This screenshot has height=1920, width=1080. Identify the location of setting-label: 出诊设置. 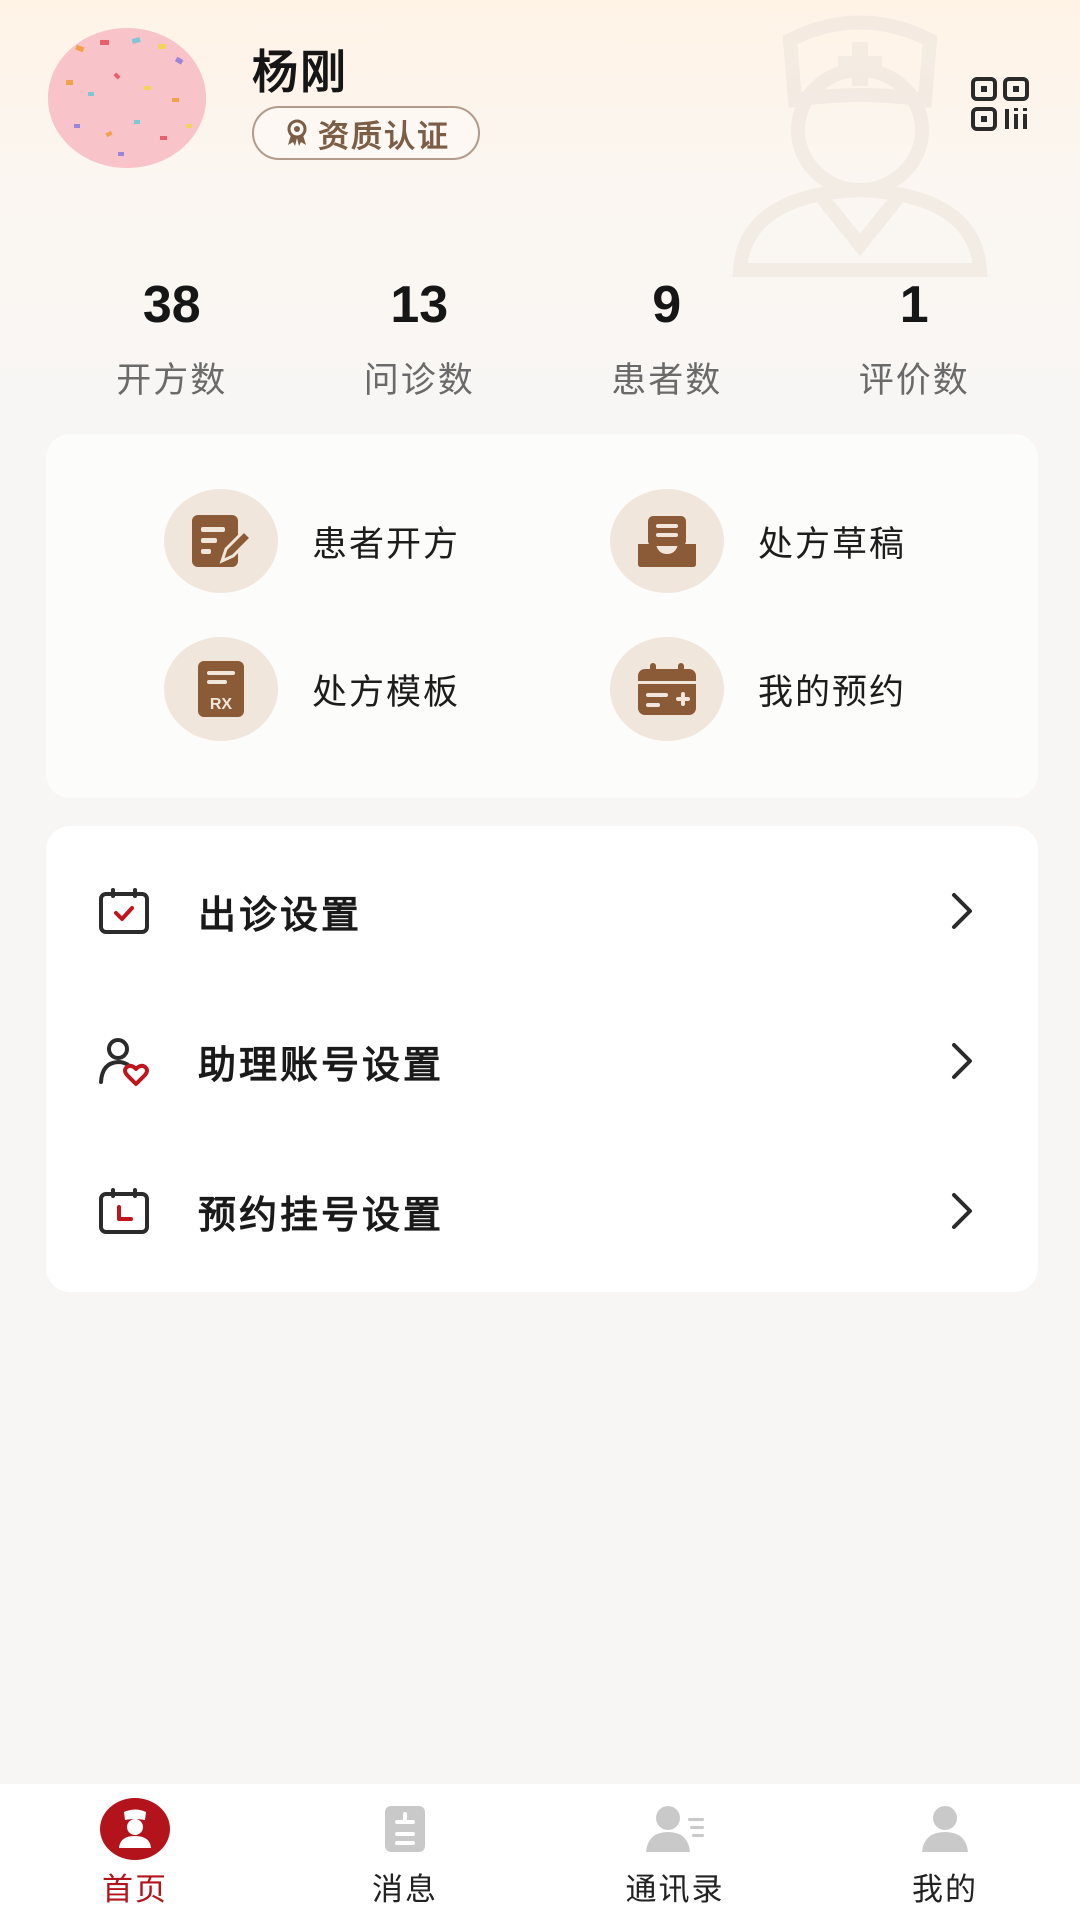
(280, 915).